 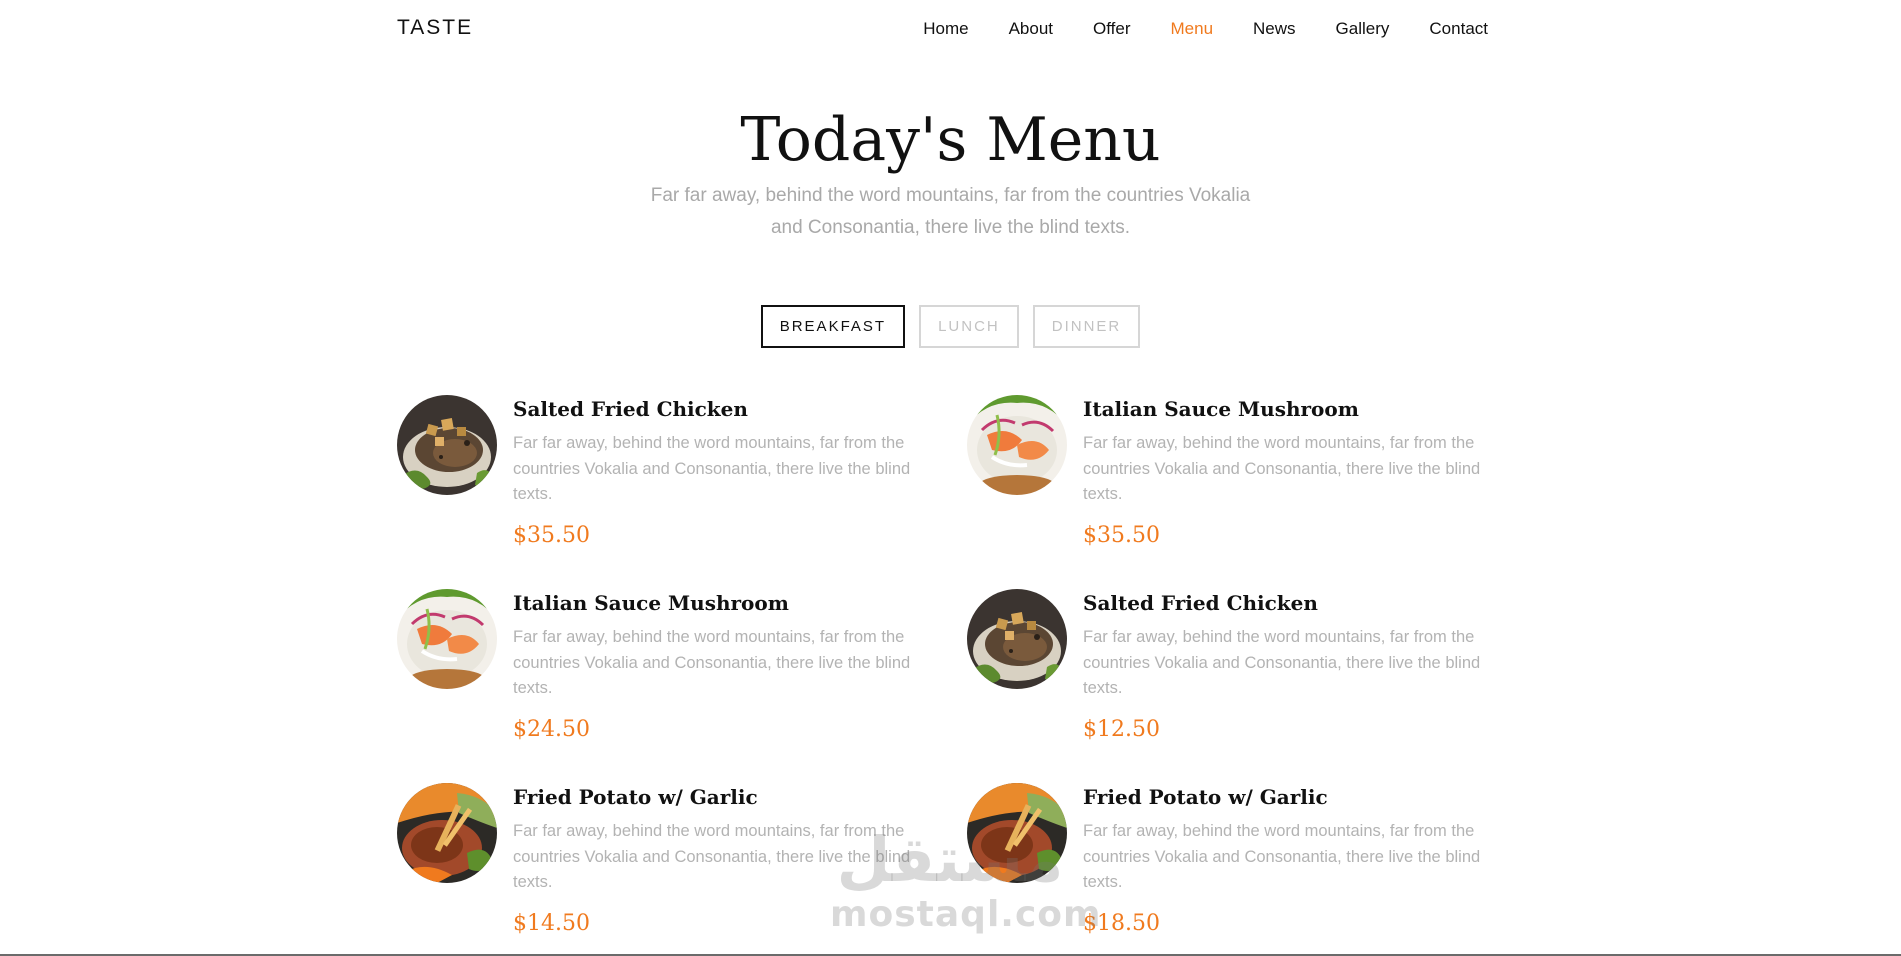 I want to click on dish-price: $24.50, so click(x=551, y=729).